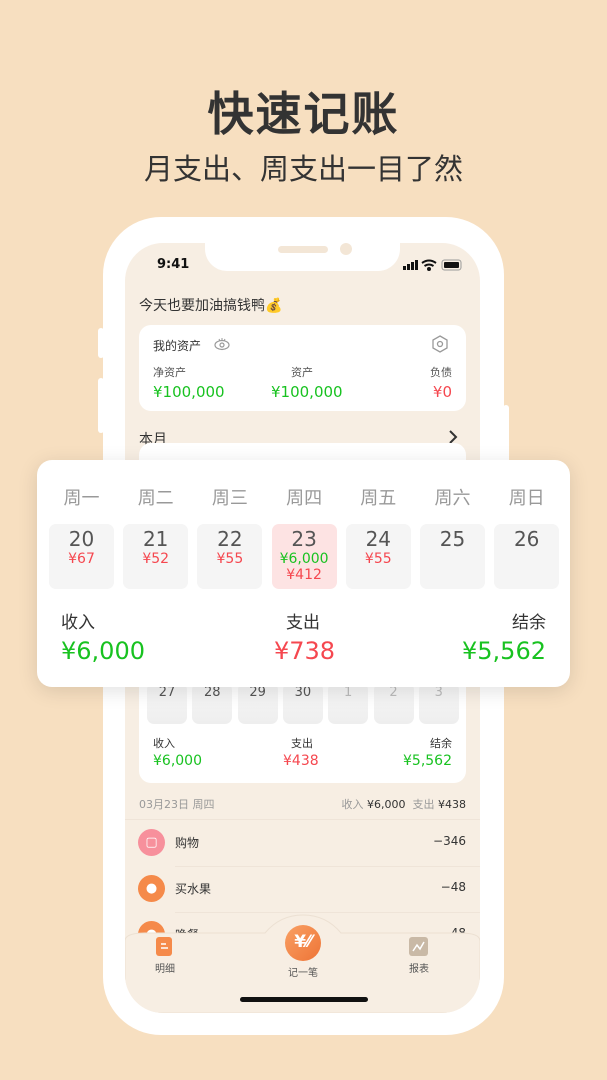  I want to click on popup-balance-label: 结余, so click(529, 623).